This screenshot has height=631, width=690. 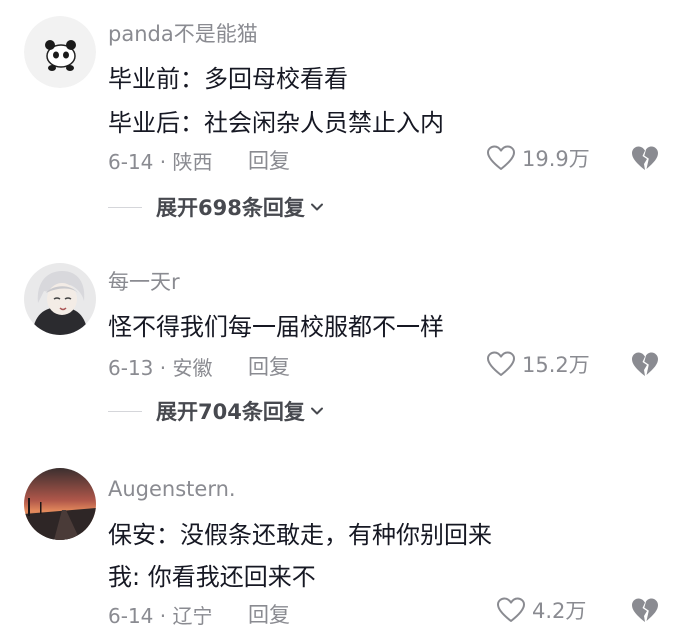 I want to click on like-button: 19.9万, so click(x=538, y=158).